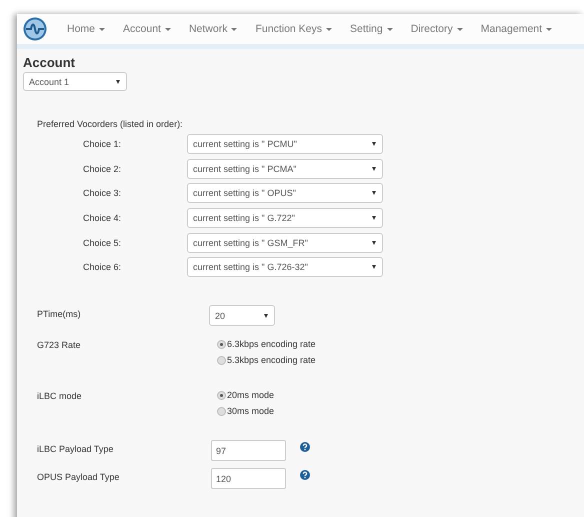 Image resolution: width=584 pixels, height=517 pixels. Describe the element at coordinates (516, 29) in the screenshot. I see `nav-menu-item: Management` at that location.